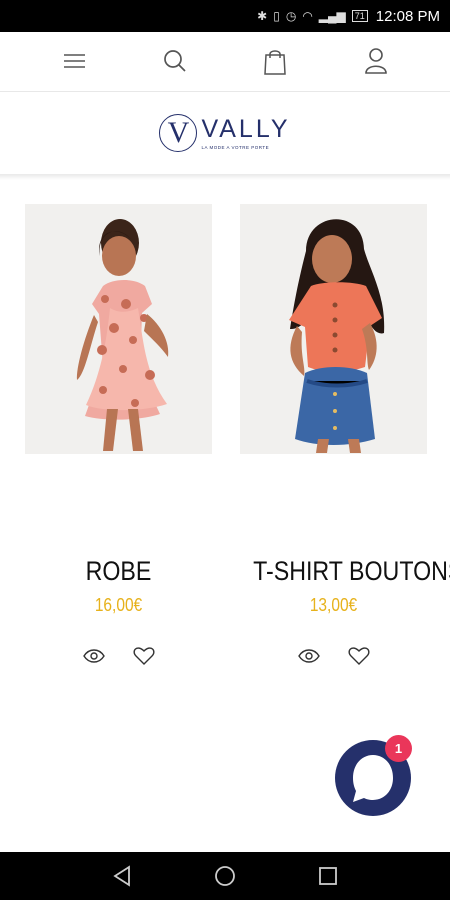  I want to click on recent-apps-icon, so click(328, 876).